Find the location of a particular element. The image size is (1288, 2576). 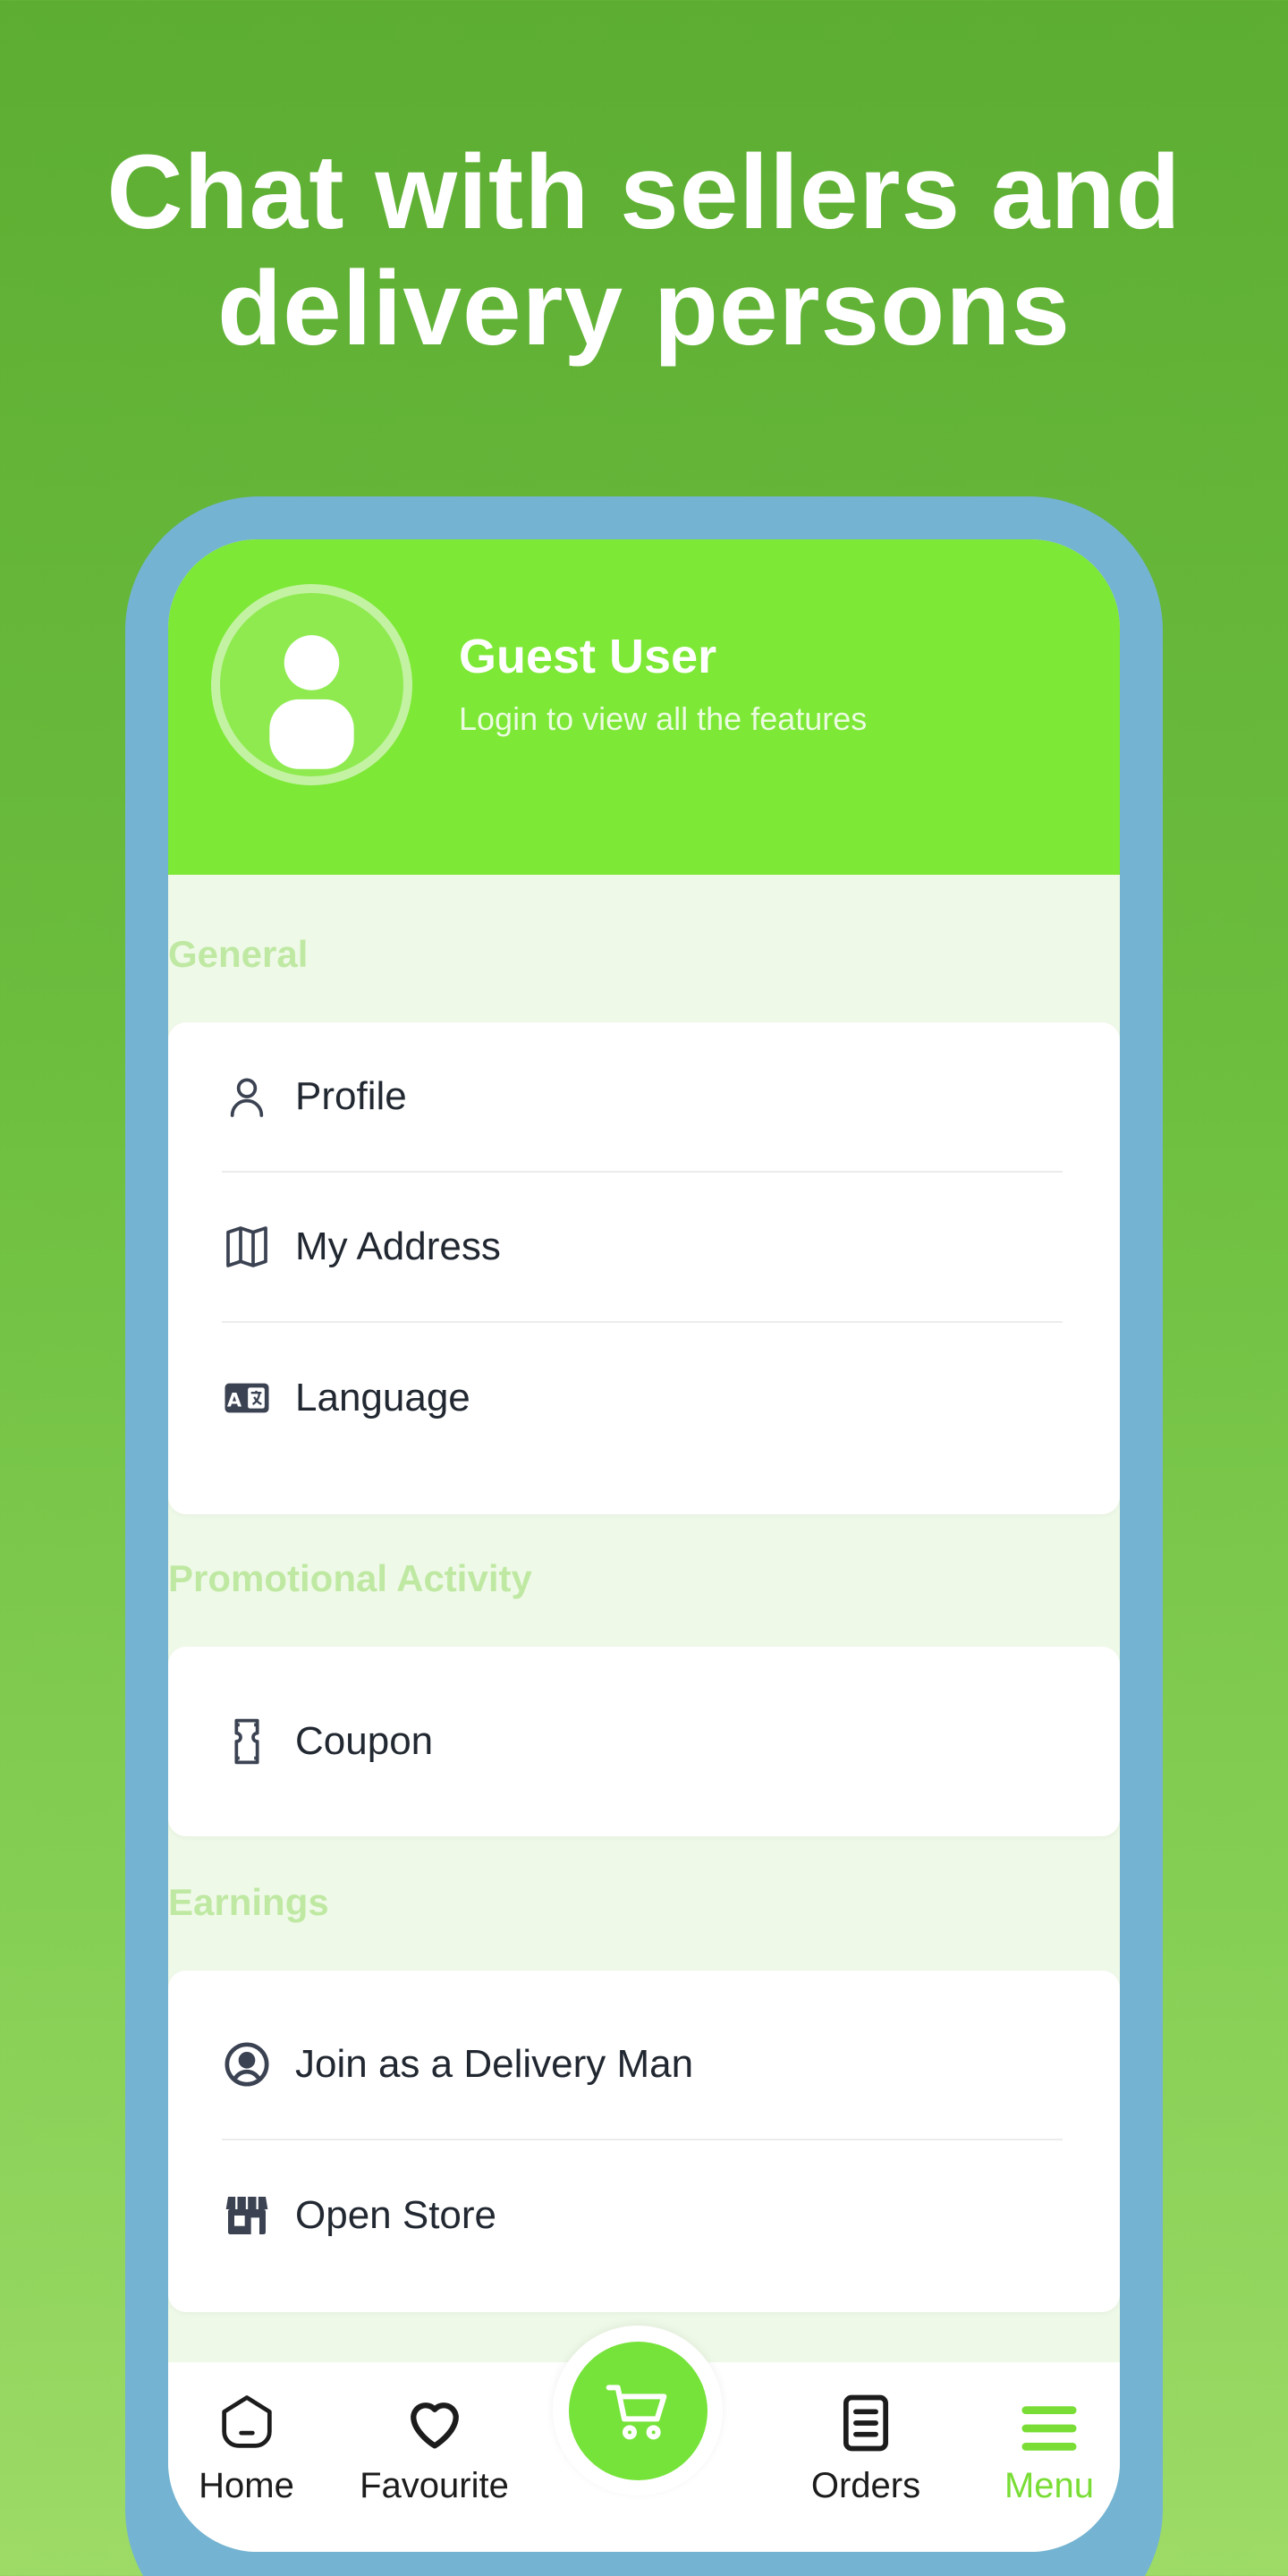

cart-button is located at coordinates (638, 2411).